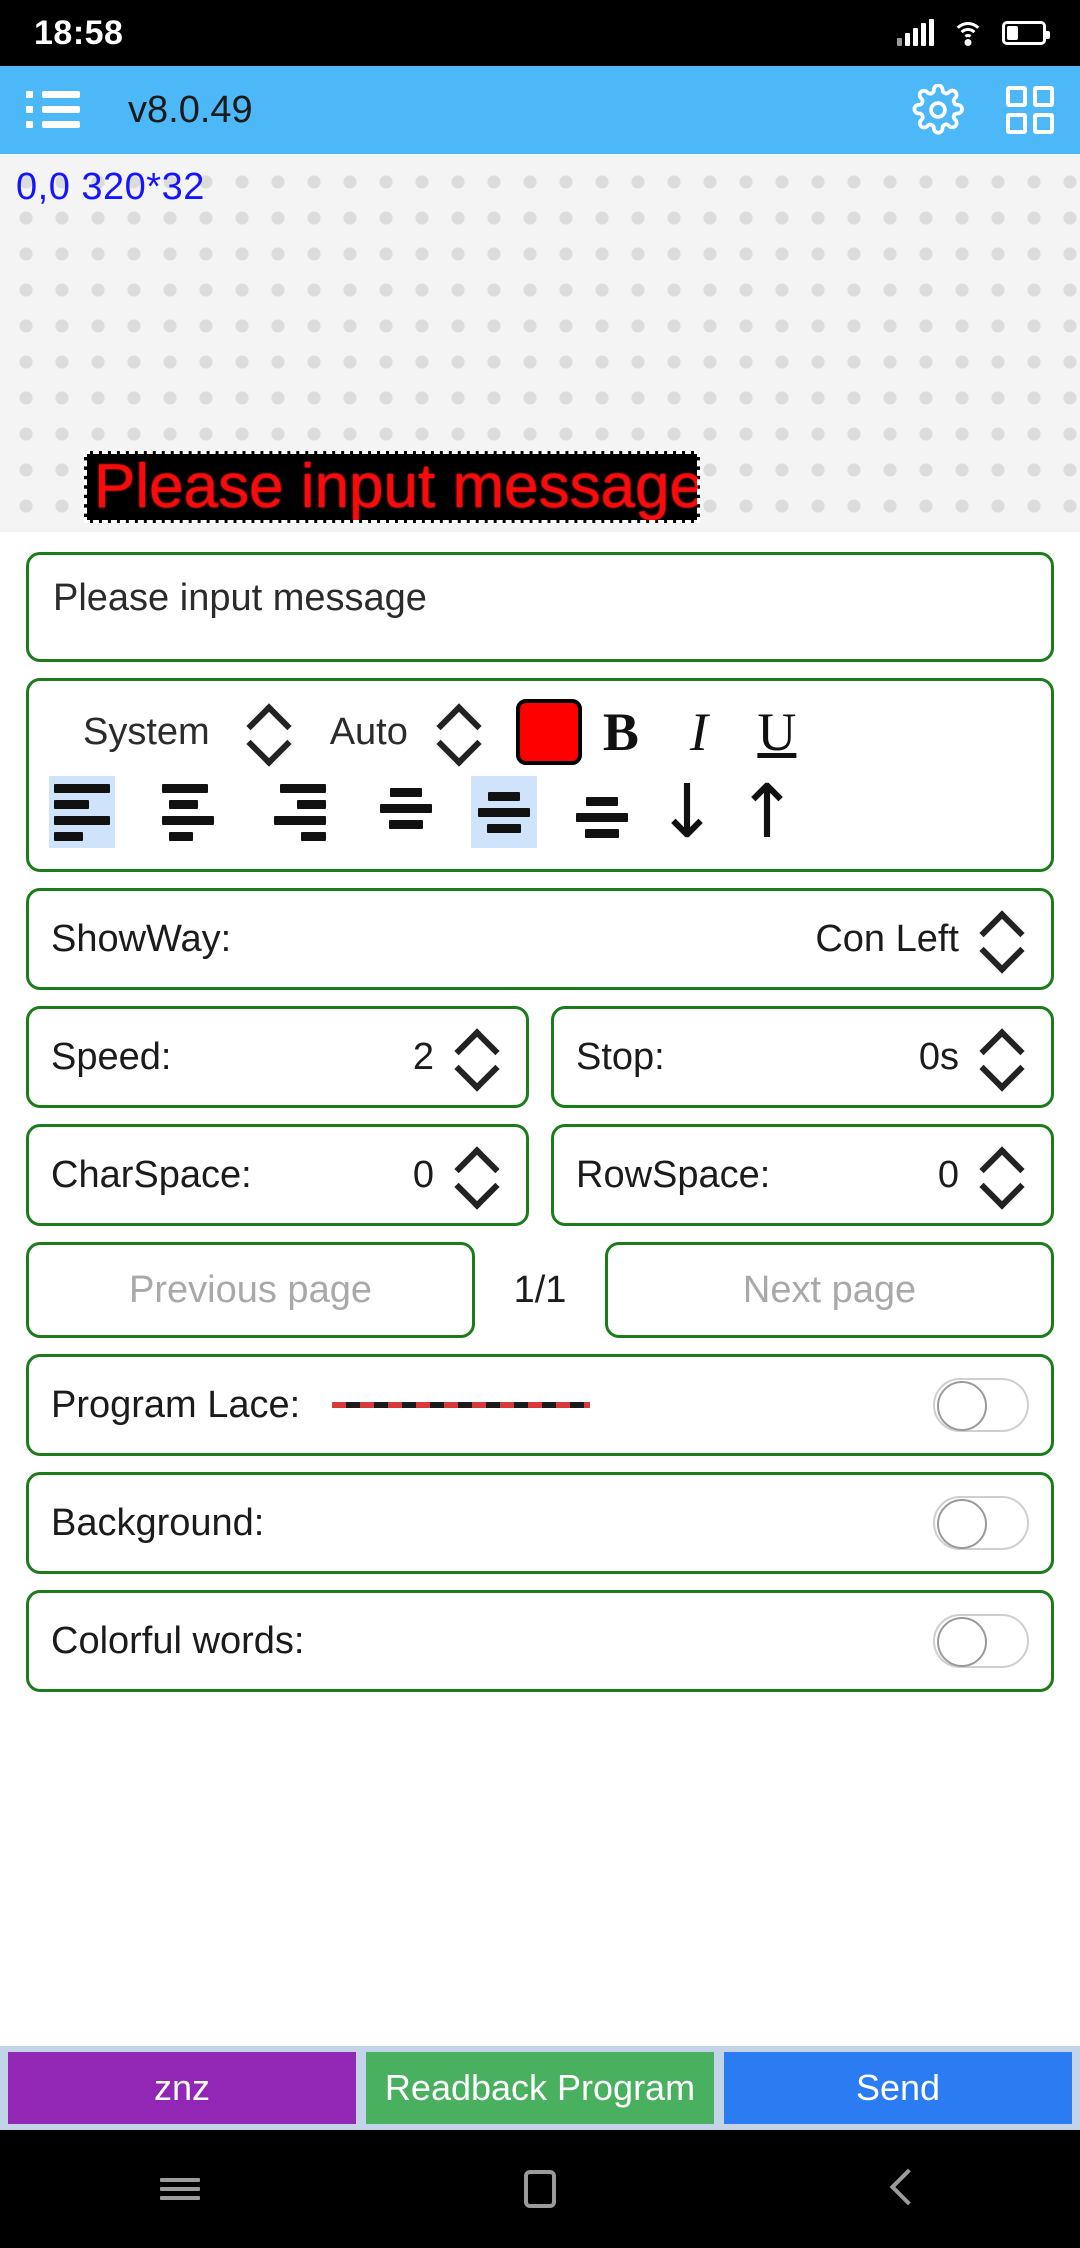 The width and height of the screenshot is (1080, 2248). What do you see at coordinates (540, 110) in the screenshot?
I see `app-bar: v8.0.49` at bounding box center [540, 110].